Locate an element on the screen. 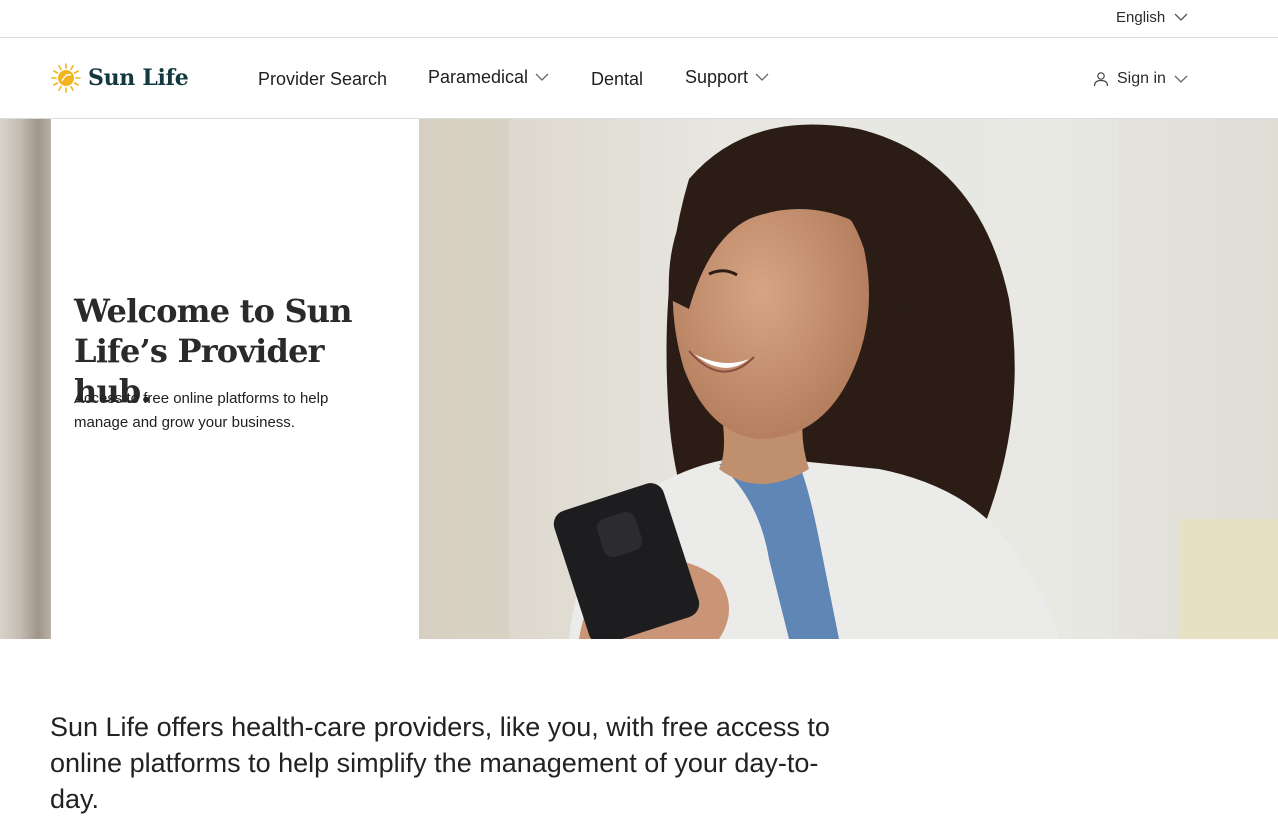  nav-dental-label: Dental is located at coordinates (617, 79).